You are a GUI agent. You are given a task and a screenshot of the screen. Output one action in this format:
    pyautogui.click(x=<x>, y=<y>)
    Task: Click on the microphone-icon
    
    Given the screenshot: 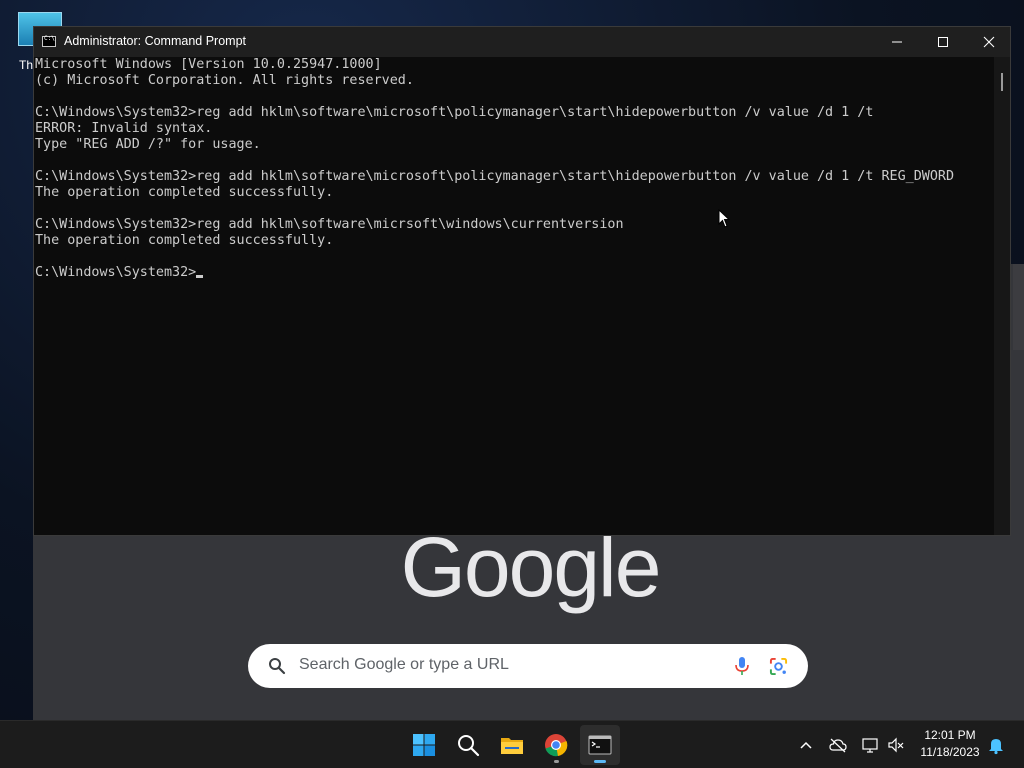 What is the action you would take?
    pyautogui.click(x=742, y=666)
    